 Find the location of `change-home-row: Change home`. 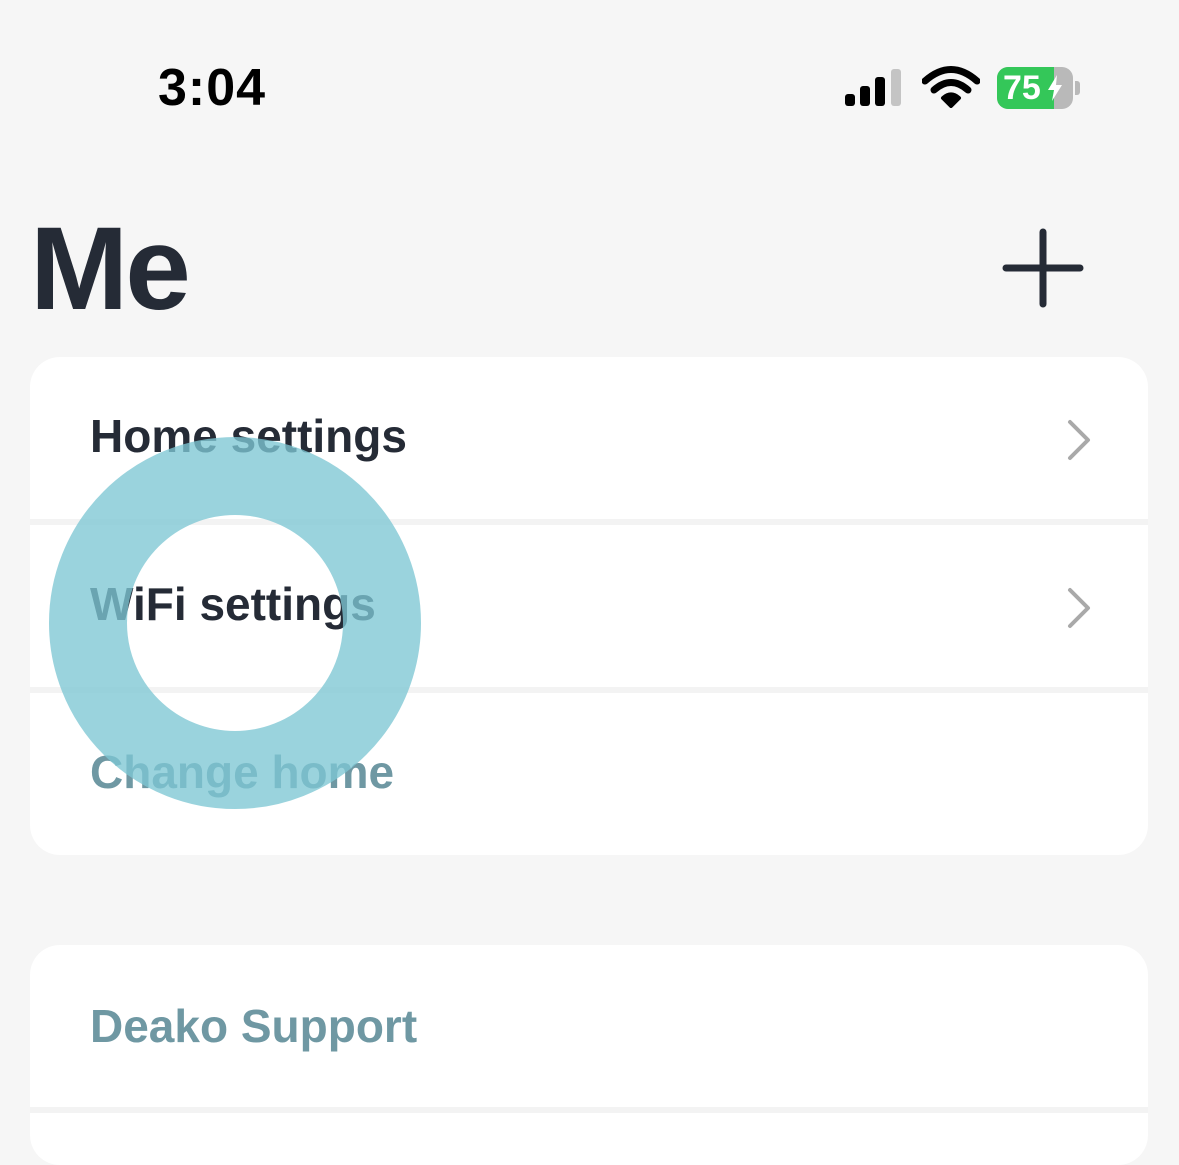

change-home-row: Change home is located at coordinates (589, 774).